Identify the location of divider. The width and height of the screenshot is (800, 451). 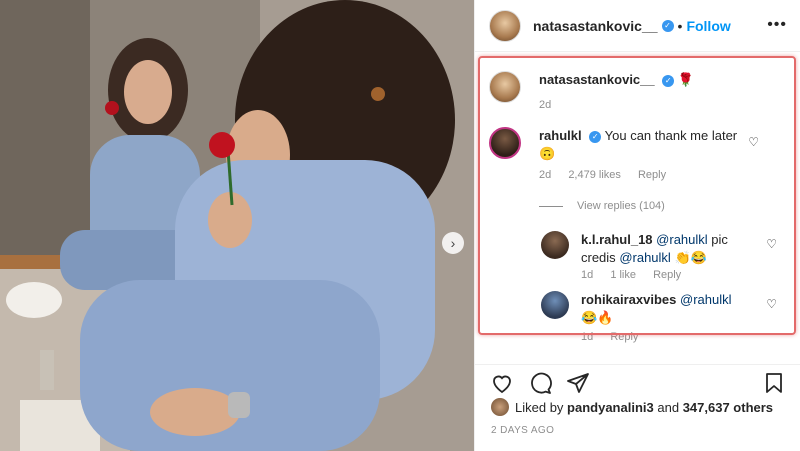
(551, 206).